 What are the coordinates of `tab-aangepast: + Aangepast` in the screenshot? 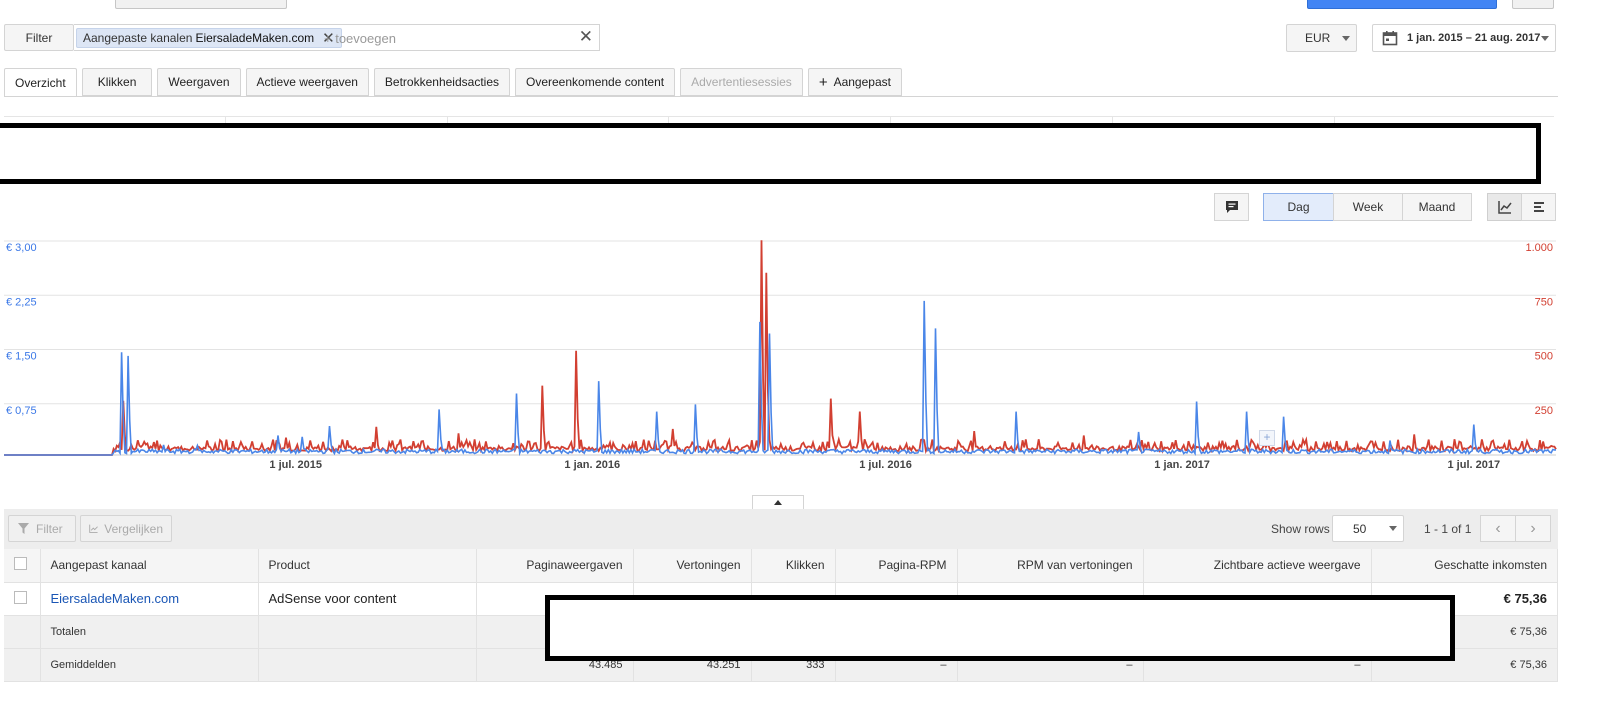 It's located at (854, 82).